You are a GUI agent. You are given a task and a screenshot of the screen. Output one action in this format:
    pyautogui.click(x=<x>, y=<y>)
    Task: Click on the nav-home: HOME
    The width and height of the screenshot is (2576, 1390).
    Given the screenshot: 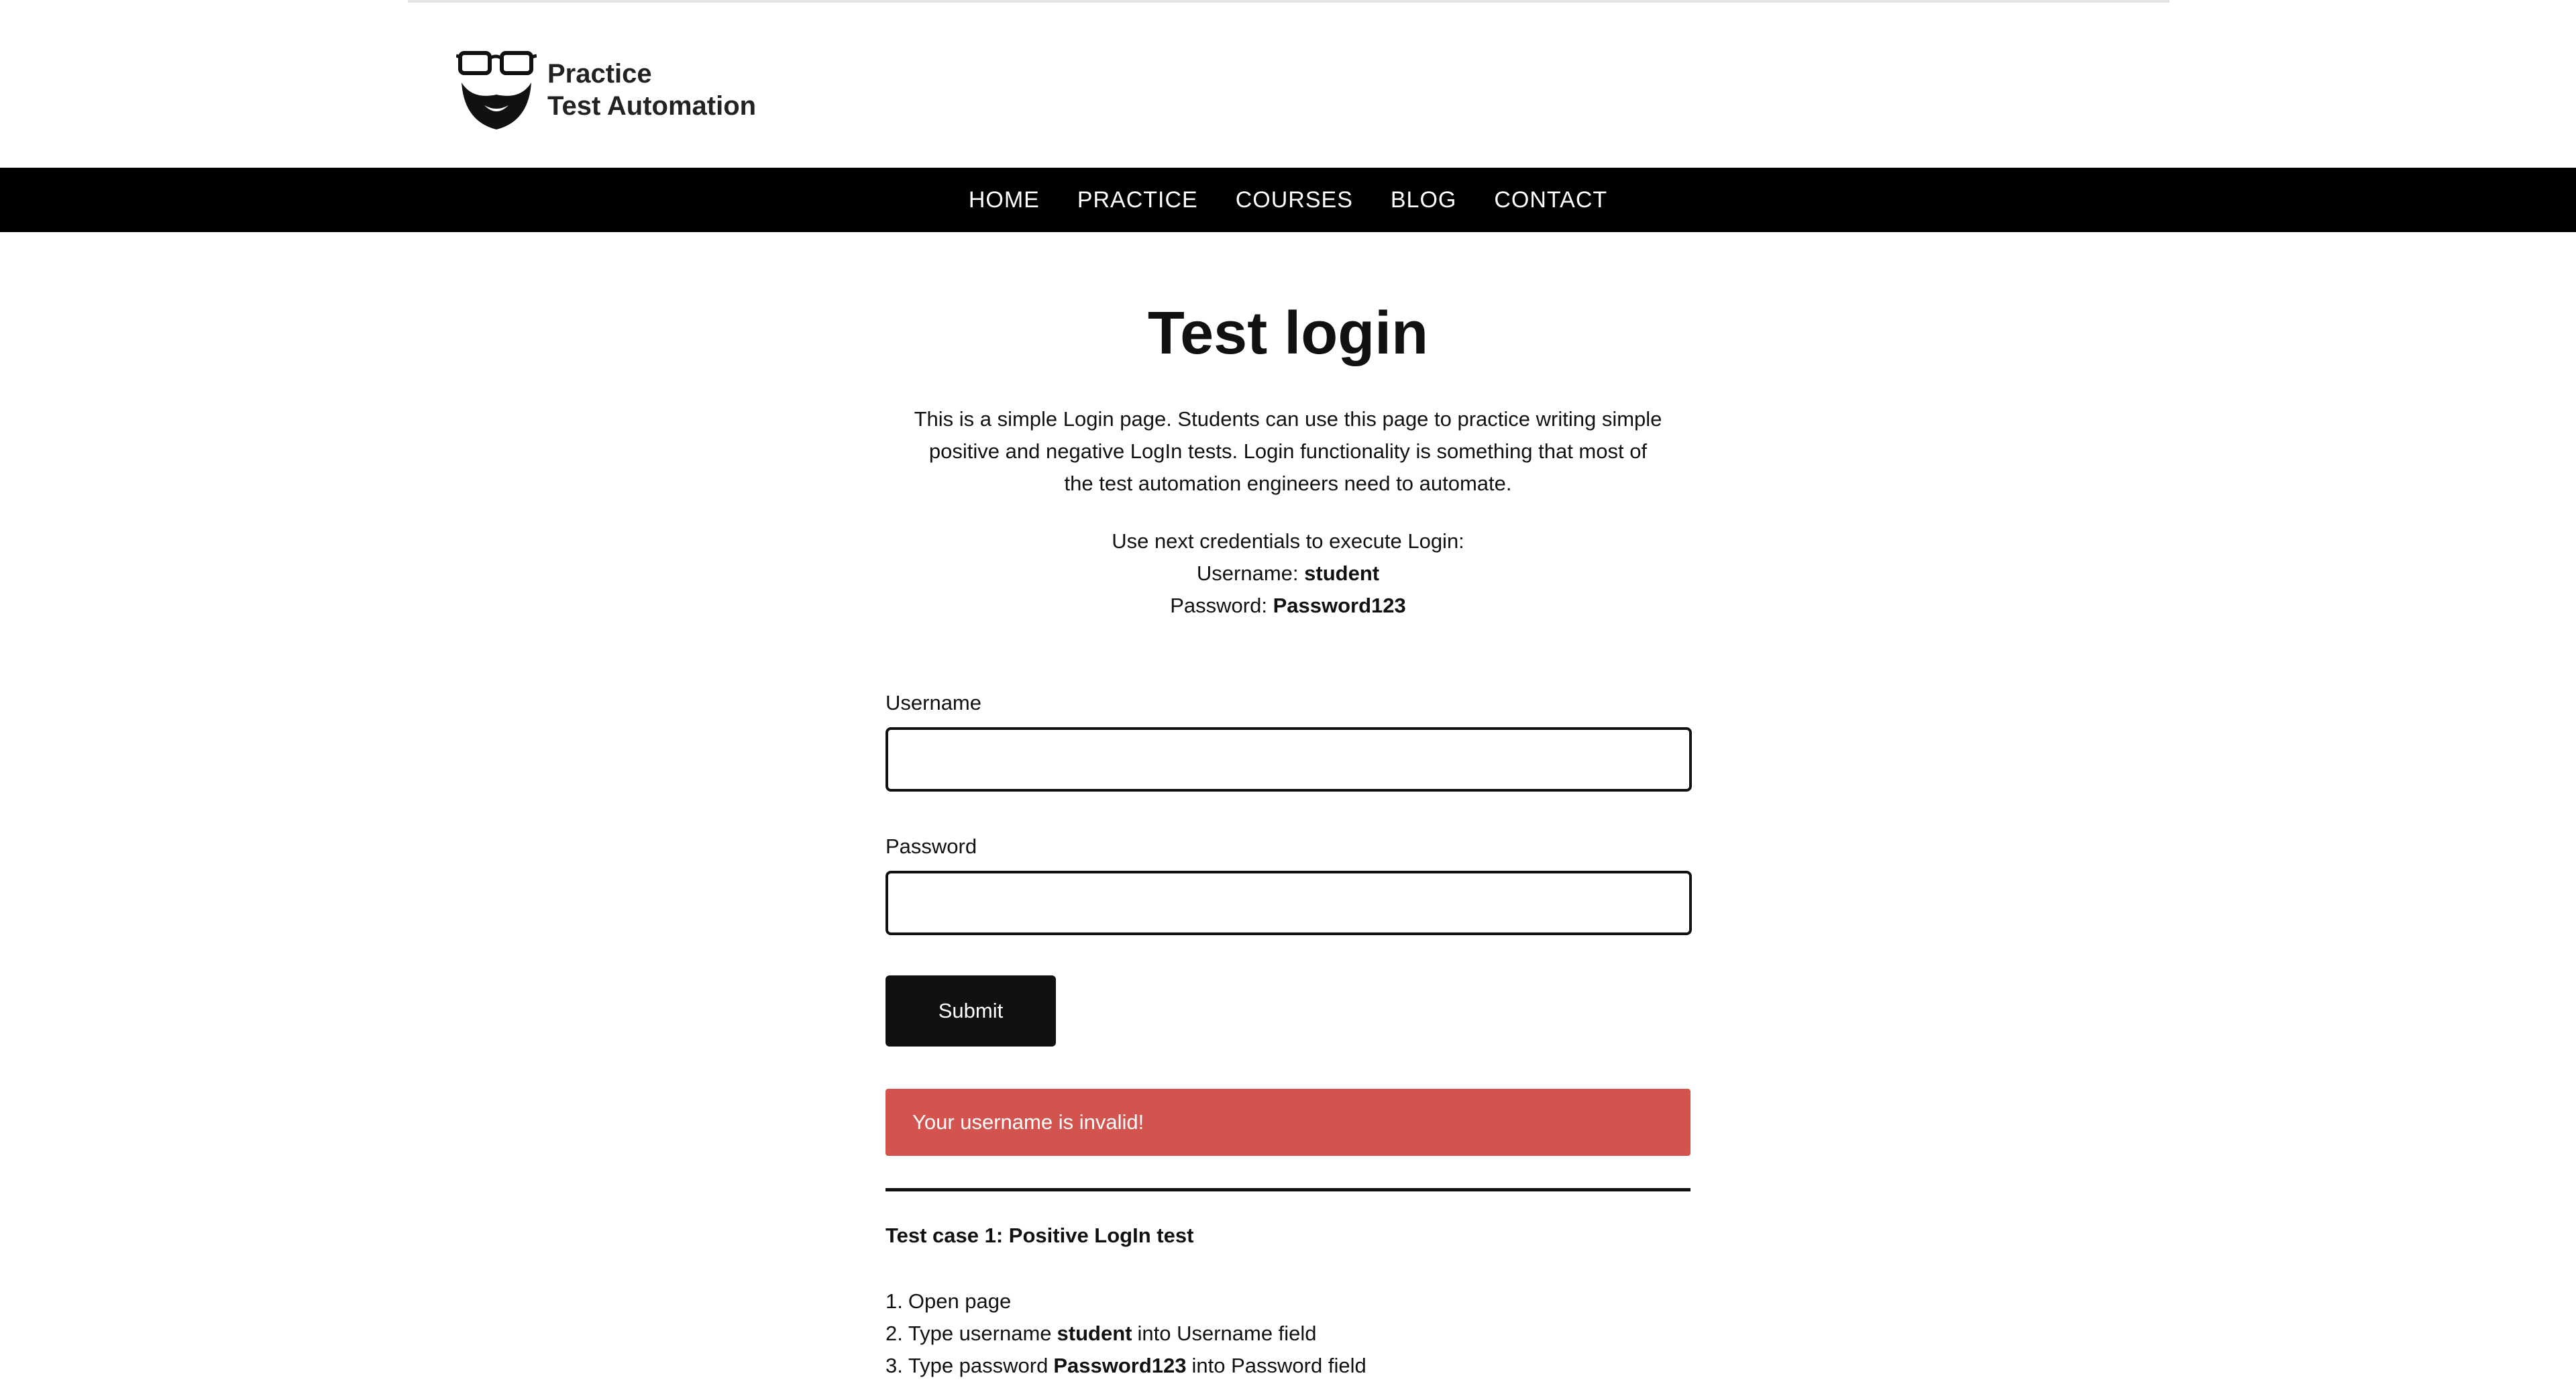 What is the action you would take?
    pyautogui.click(x=1004, y=200)
    